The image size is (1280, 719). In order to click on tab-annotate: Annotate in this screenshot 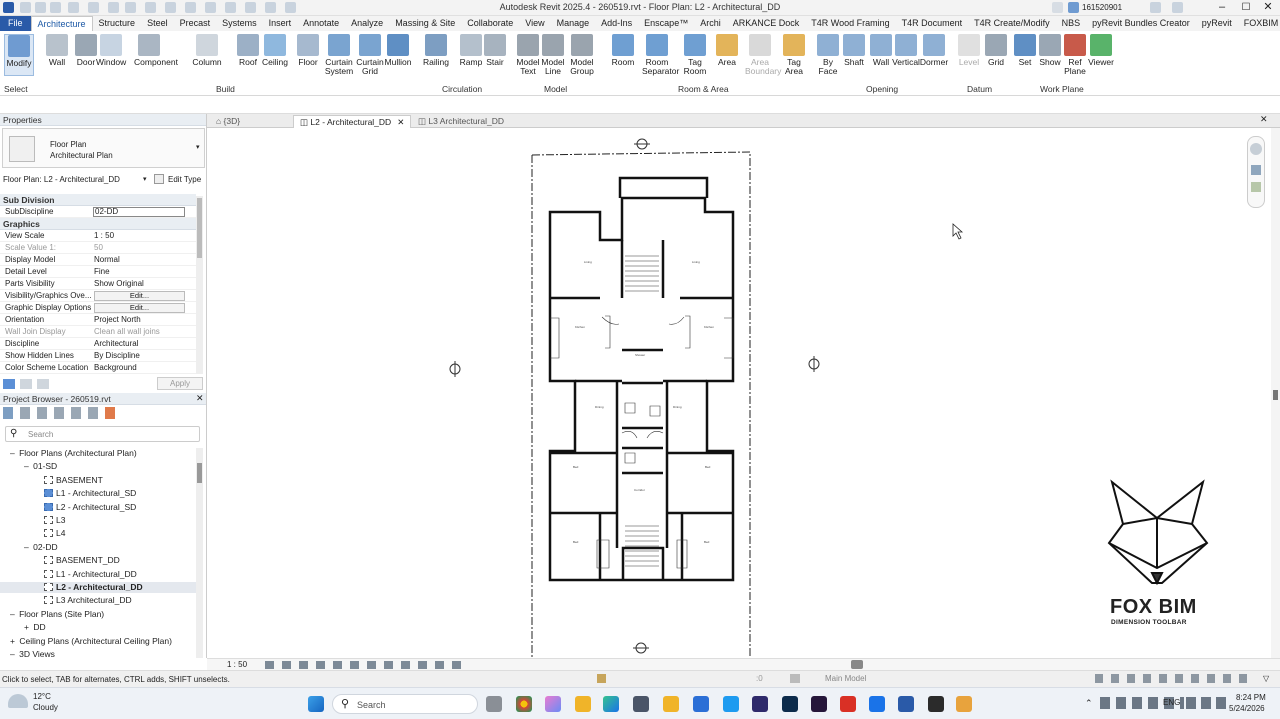, I will do `click(321, 23)`.